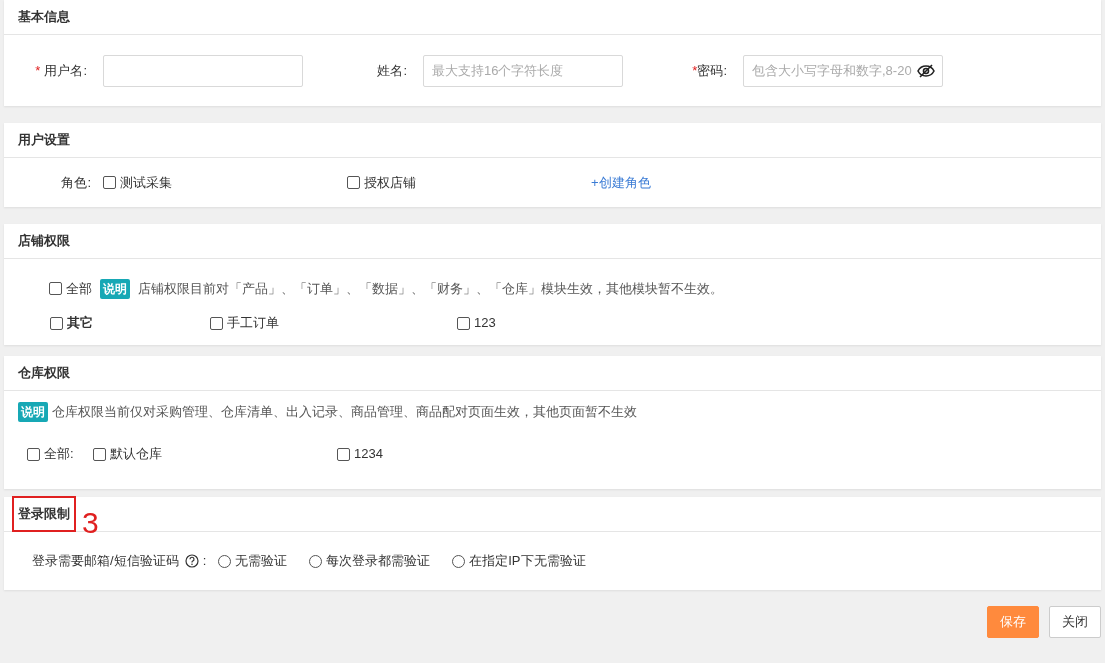 This screenshot has width=1105, height=663. What do you see at coordinates (368, 454) in the screenshot?
I see `checkbox-label: 1234` at bounding box center [368, 454].